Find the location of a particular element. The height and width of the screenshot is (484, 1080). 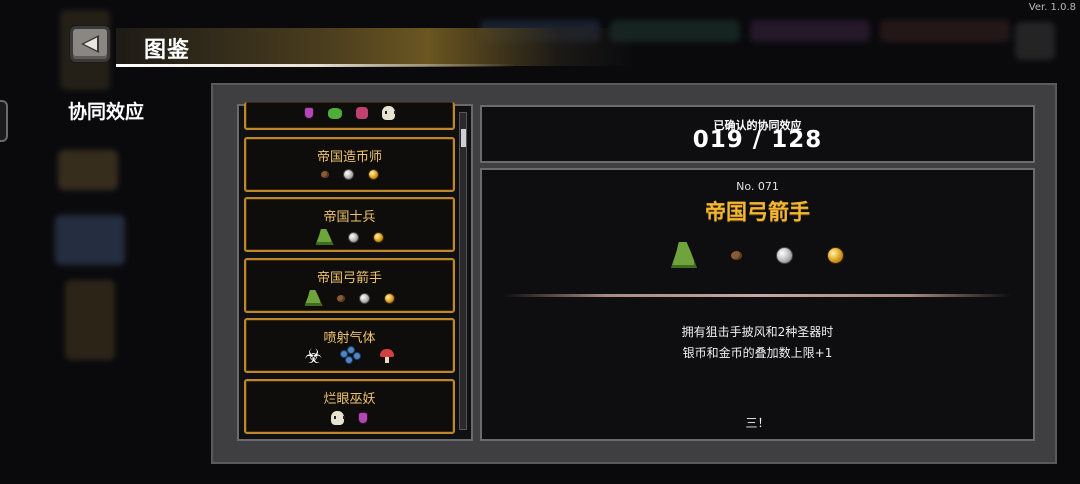

description-line: 银币和金币的叠加数上限+1 is located at coordinates (757, 353).